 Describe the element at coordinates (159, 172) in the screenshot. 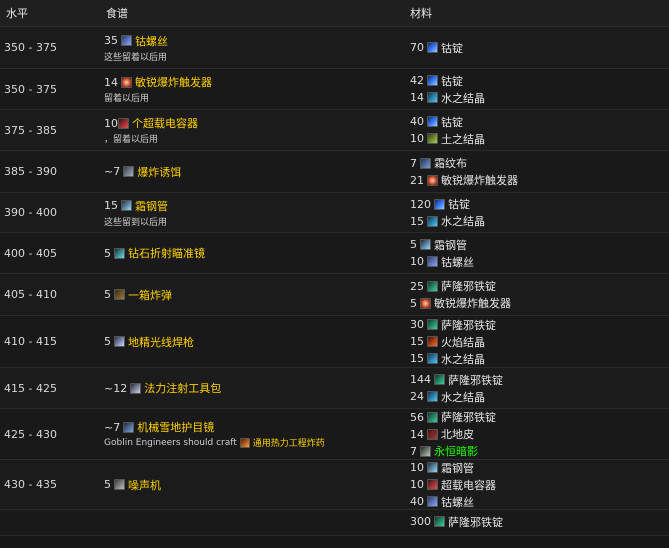

I see `recipe-link: 爆炸诱饵` at that location.